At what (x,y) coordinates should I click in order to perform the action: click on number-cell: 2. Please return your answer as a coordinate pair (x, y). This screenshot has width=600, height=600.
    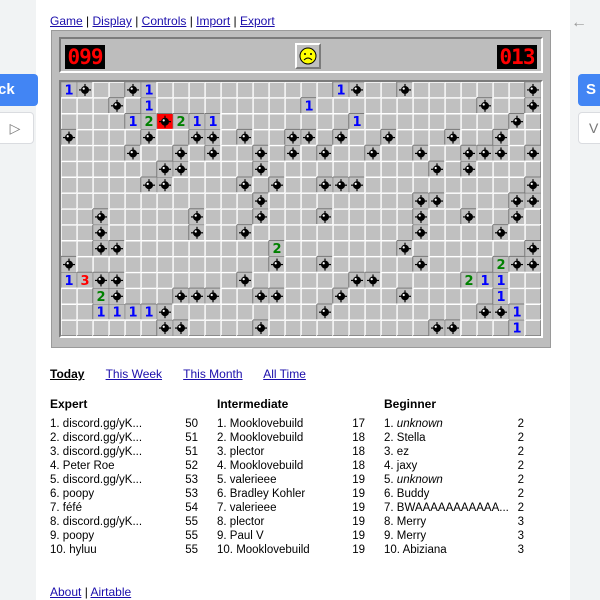
    Looking at the image, I should click on (149, 121).